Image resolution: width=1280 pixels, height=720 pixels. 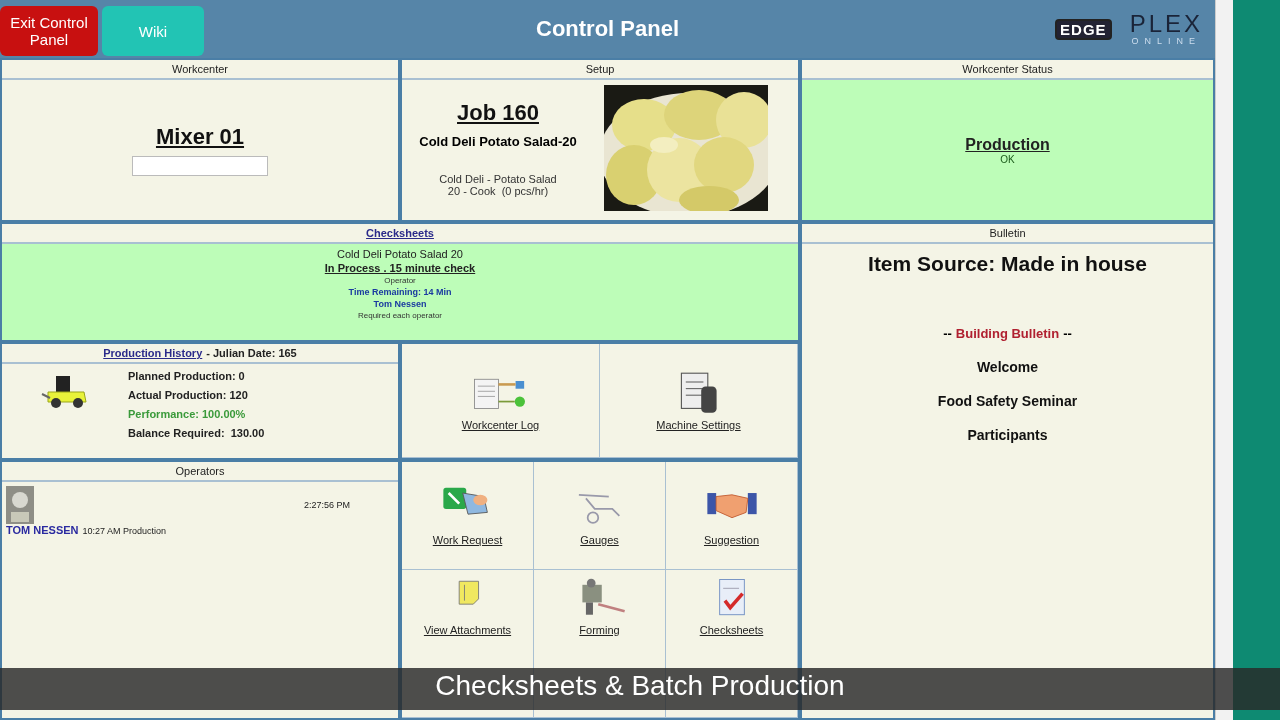 I want to click on checksheet-line: Required each operator, so click(x=400, y=315).